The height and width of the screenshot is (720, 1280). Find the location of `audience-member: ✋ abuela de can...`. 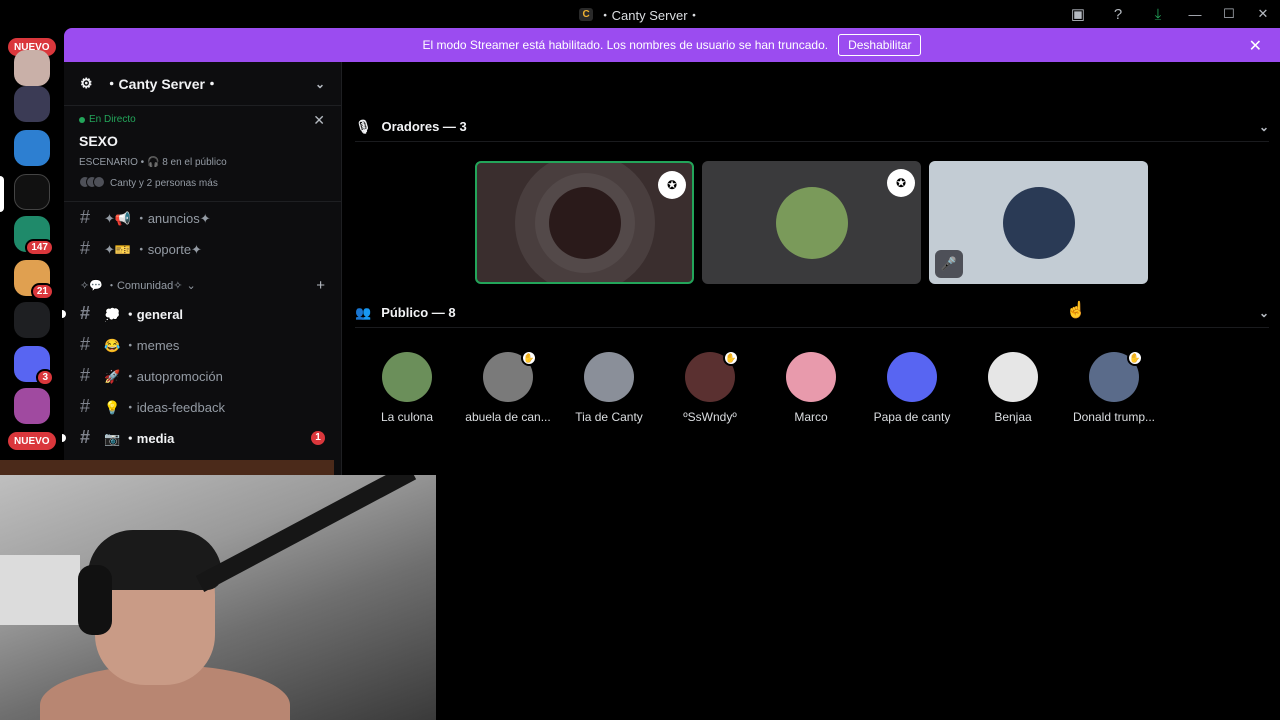

audience-member: ✋ abuela de can... is located at coordinates (508, 387).